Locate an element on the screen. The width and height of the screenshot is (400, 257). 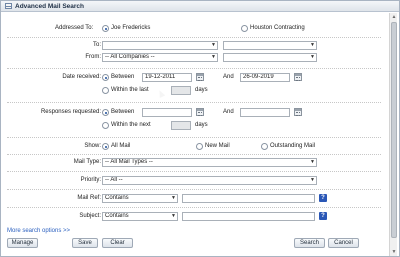
from-company-select: -- All Companies -- ▼ is located at coordinates (160, 57).